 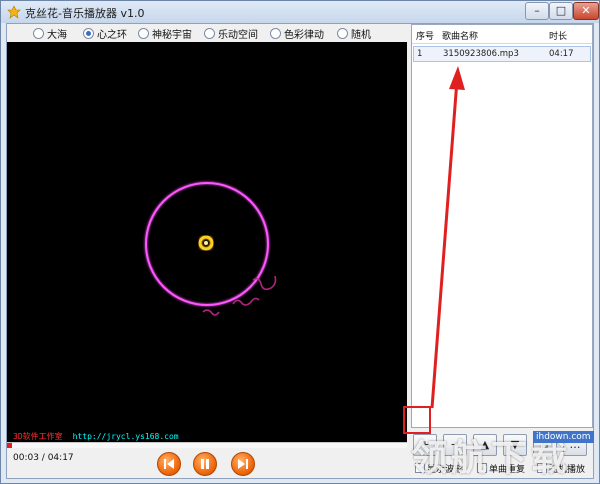 What do you see at coordinates (238, 35) in the screenshot?
I see `mode-label: 乐动空间` at bounding box center [238, 35].